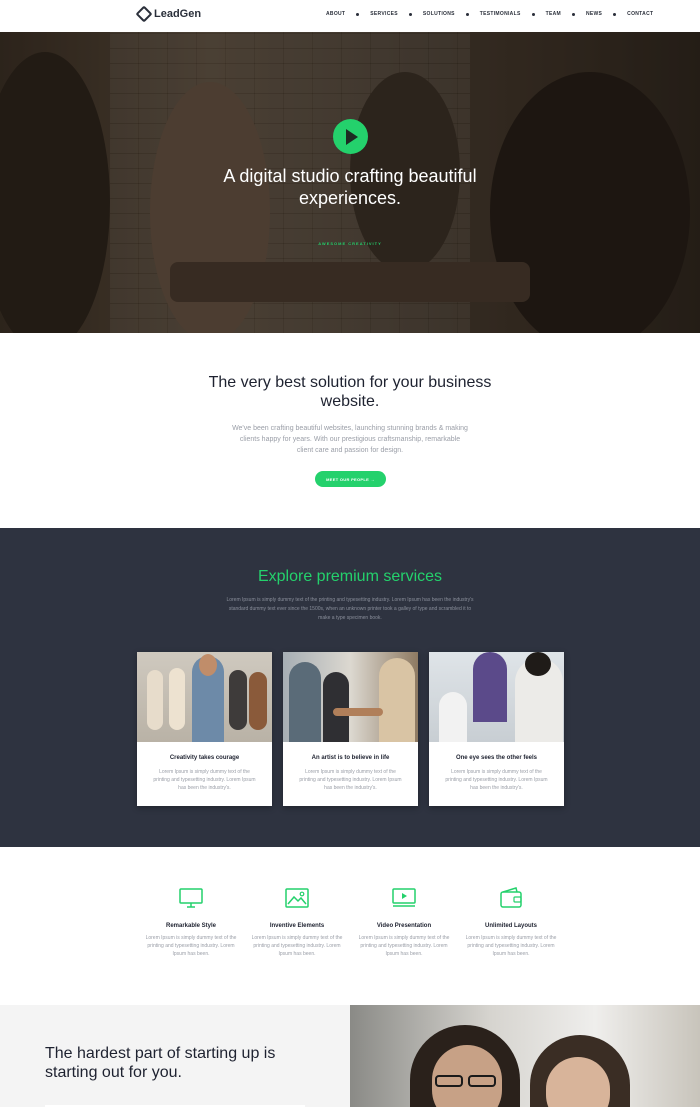  Describe the element at coordinates (144, 14) in the screenshot. I see `logo-icon` at that location.